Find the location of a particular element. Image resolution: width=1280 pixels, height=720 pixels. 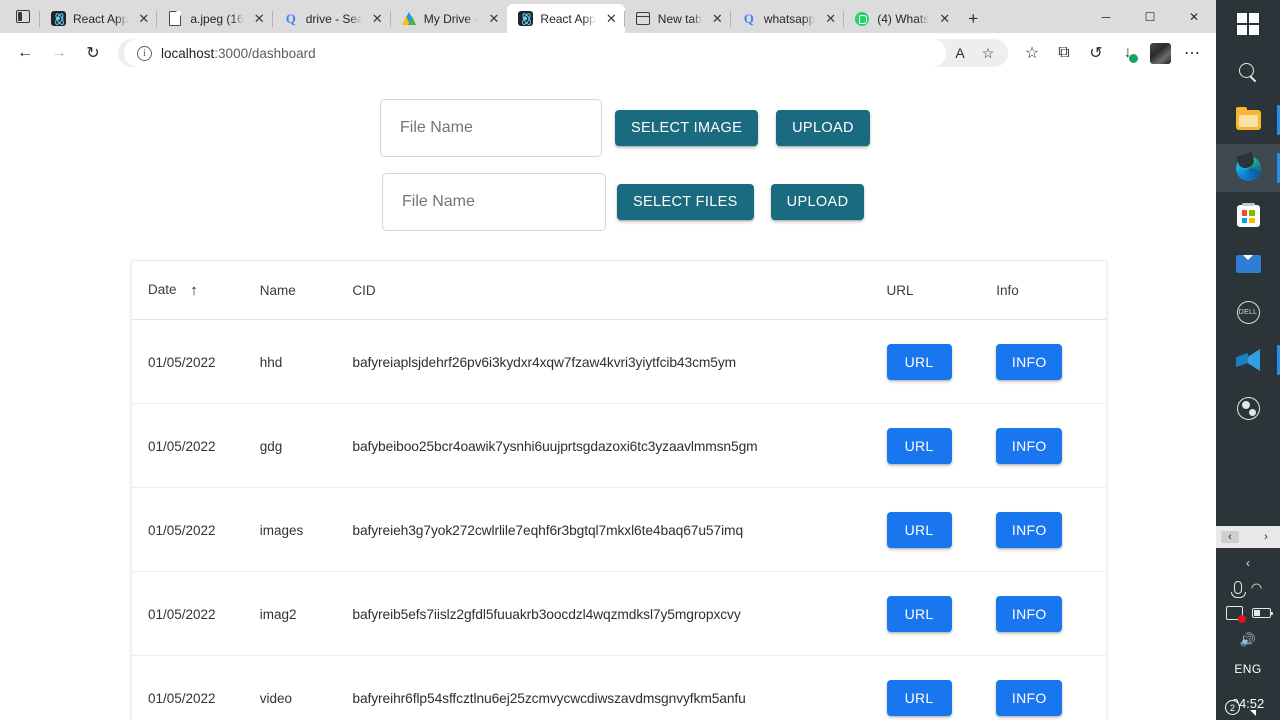

browser-tab-5-active: React App ✕ is located at coordinates (566, 18).